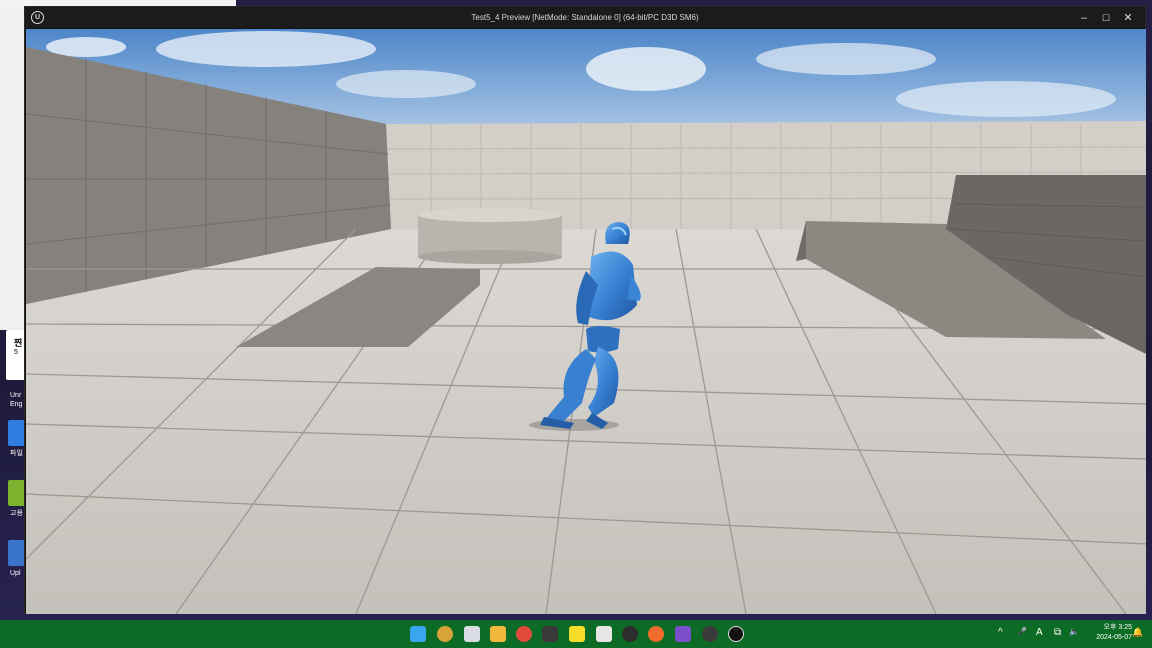 This screenshot has height=648, width=1152. What do you see at coordinates (472, 634) in the screenshot?
I see `task-view-icon` at bounding box center [472, 634].